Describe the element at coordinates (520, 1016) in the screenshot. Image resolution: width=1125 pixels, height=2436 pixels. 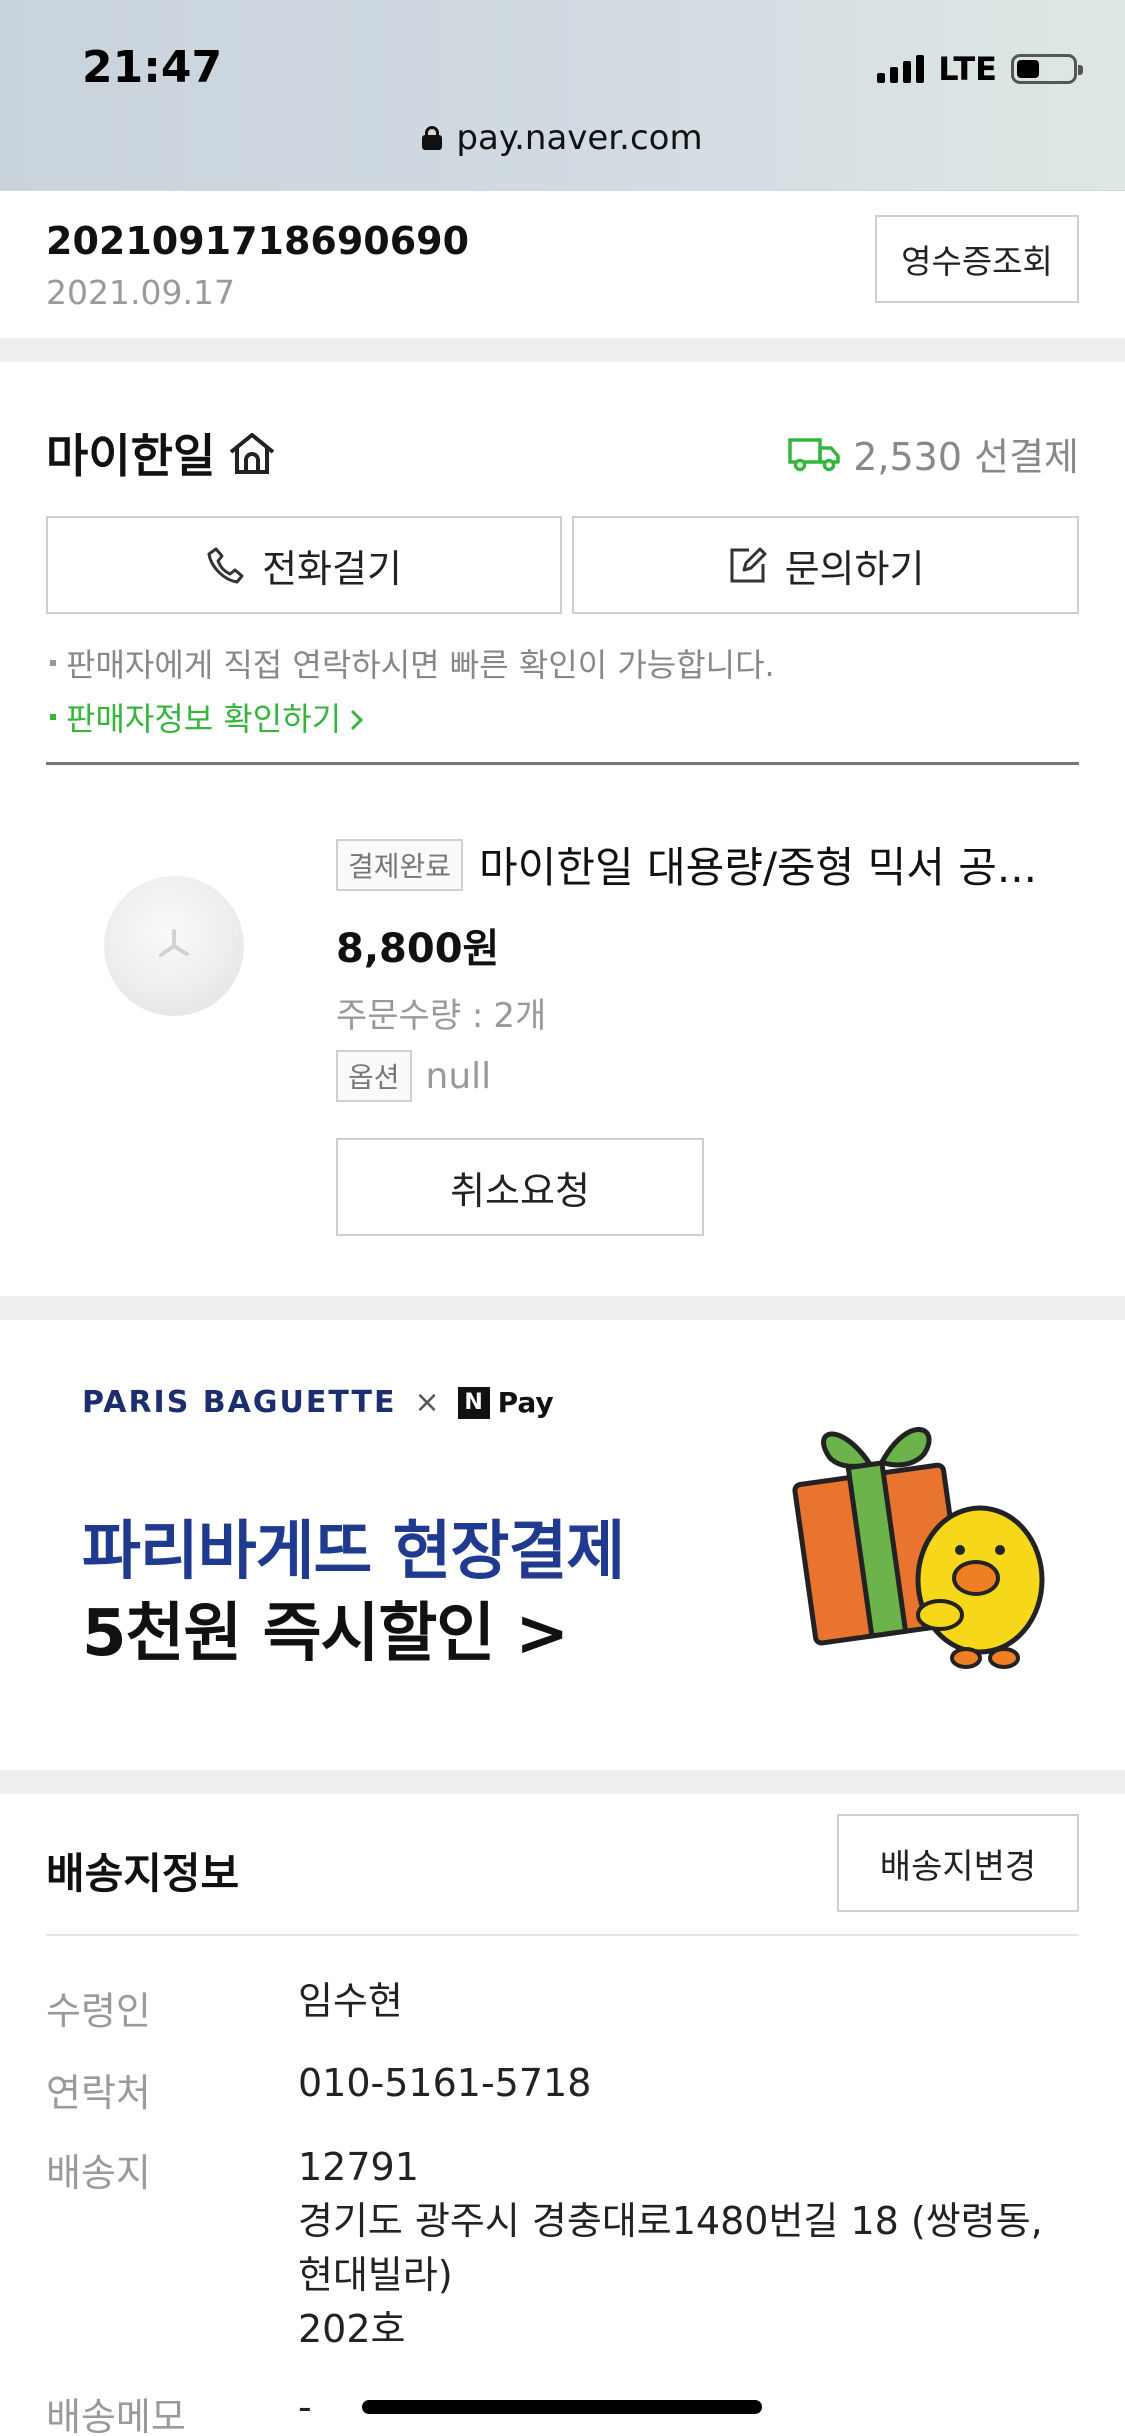
I see `quantity-value: 2개` at that location.